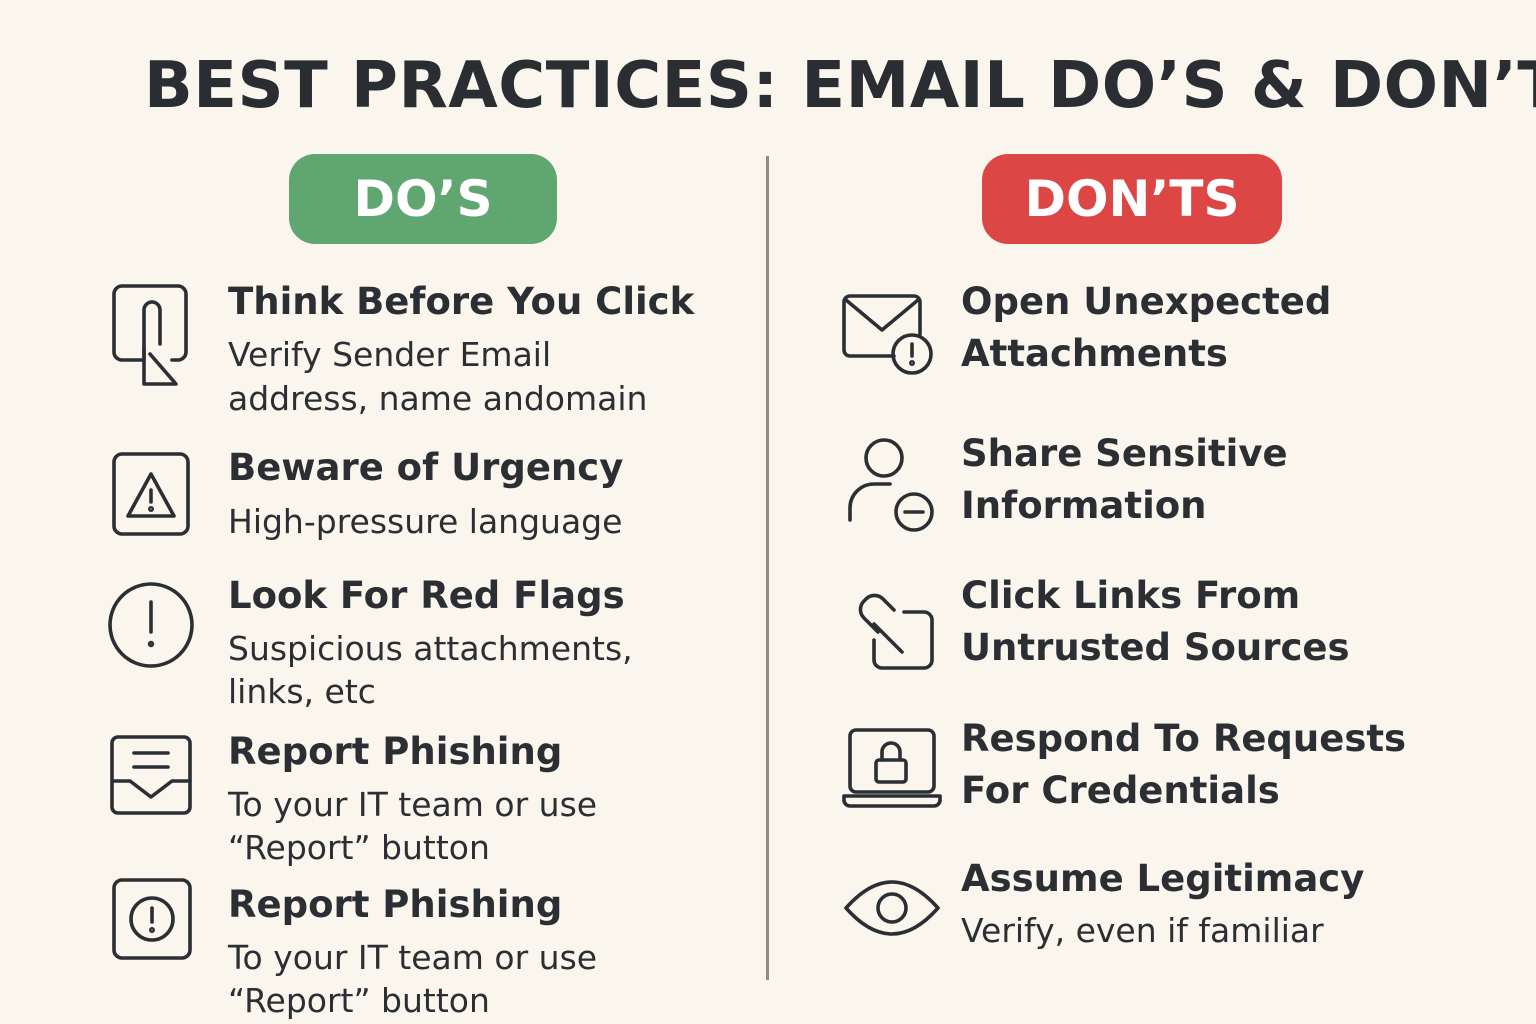  What do you see at coordinates (430, 648) in the screenshot?
I see `item-desc-line: Suspicious attachments,` at bounding box center [430, 648].